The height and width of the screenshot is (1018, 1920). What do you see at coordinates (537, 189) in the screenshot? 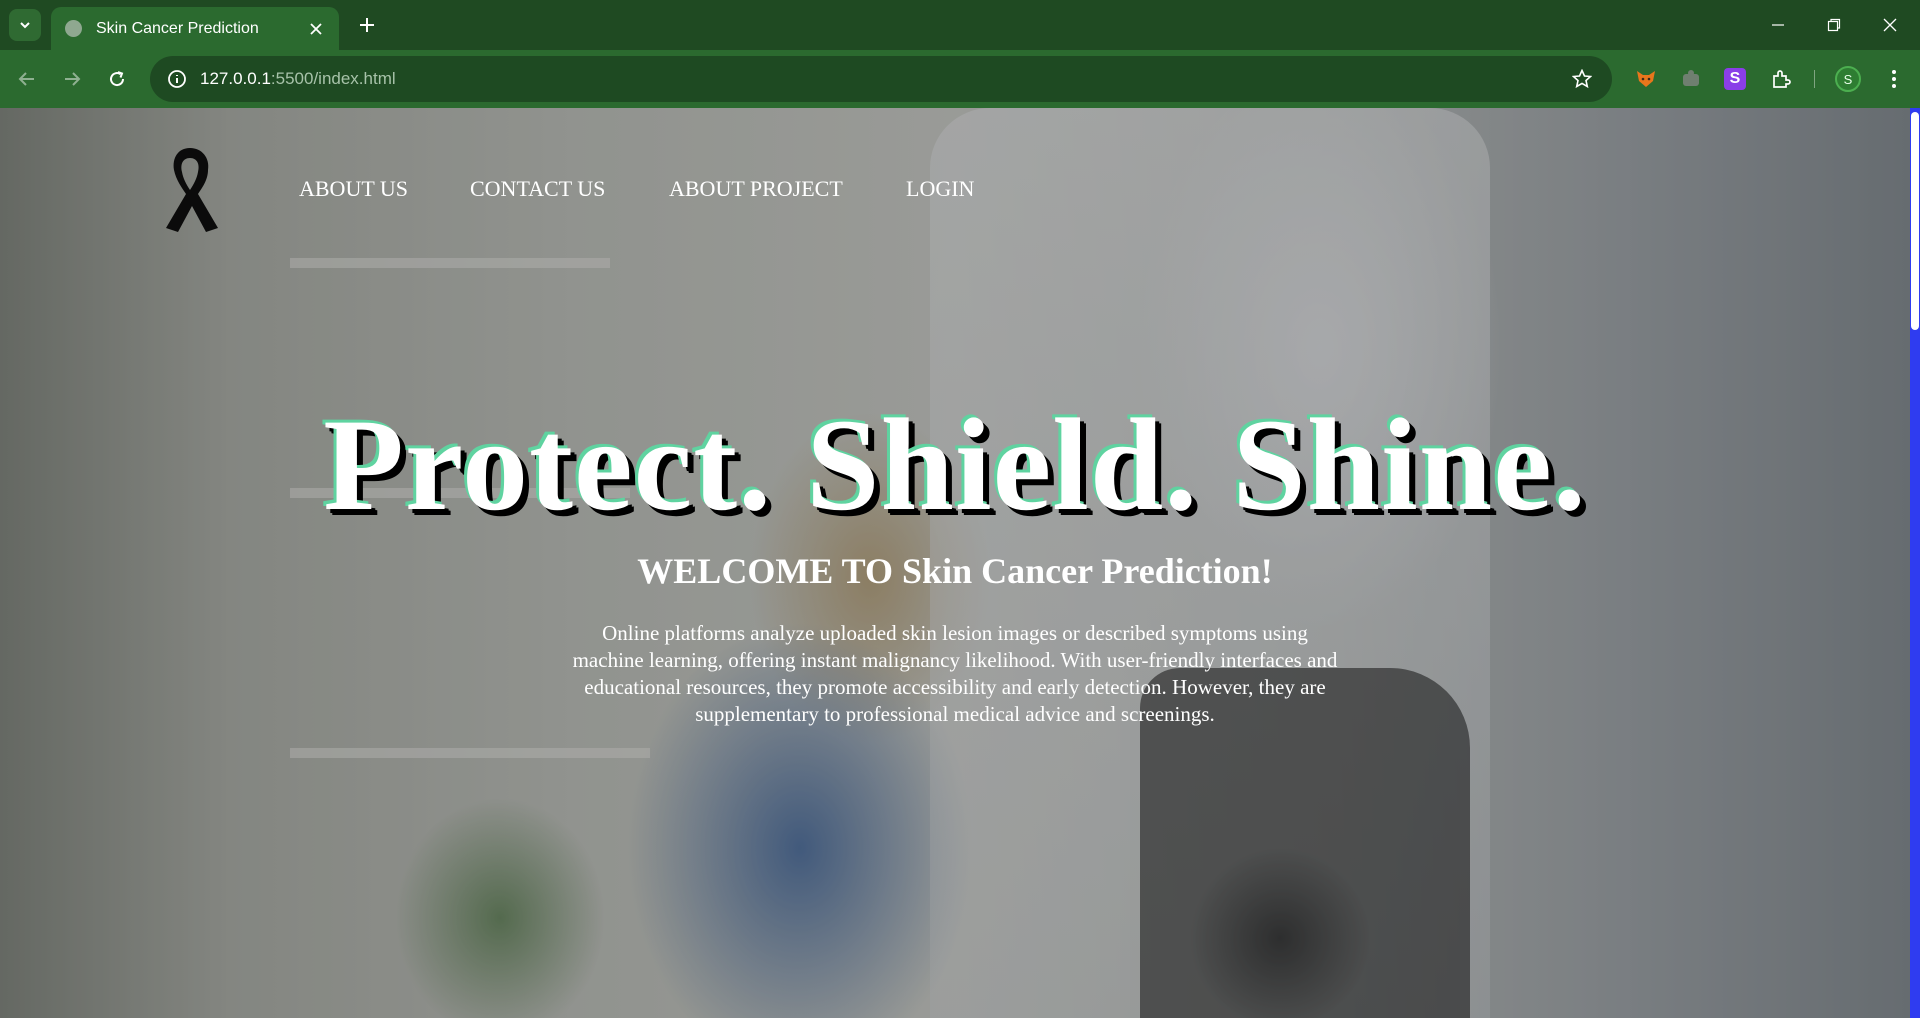
I see `nav-contact-us: CONTACT US` at bounding box center [537, 189].